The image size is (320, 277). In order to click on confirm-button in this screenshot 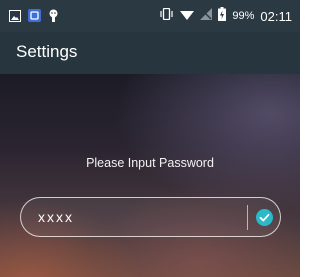, I will do `click(264, 217)`.